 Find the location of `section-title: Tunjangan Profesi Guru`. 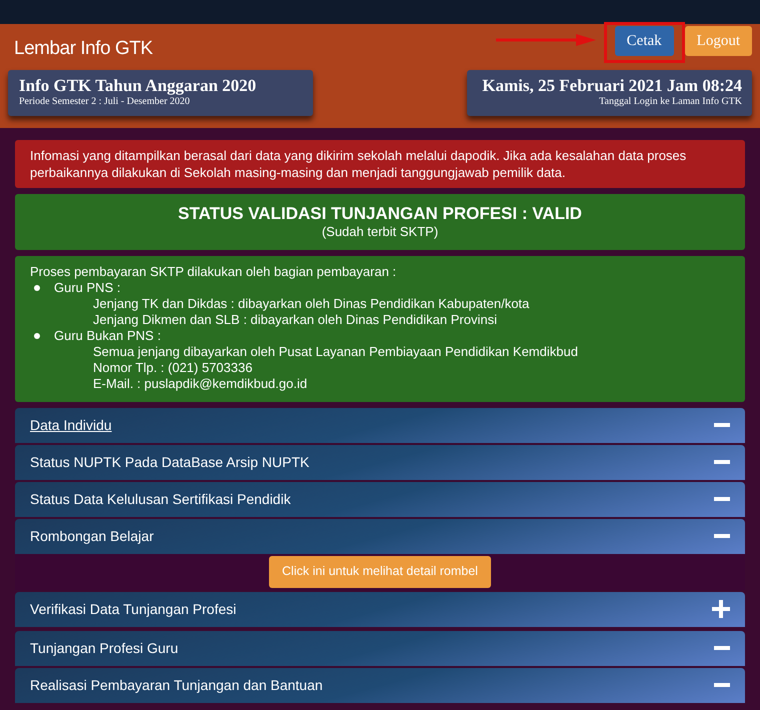

section-title: Tunjangan Profesi Guru is located at coordinates (104, 648).